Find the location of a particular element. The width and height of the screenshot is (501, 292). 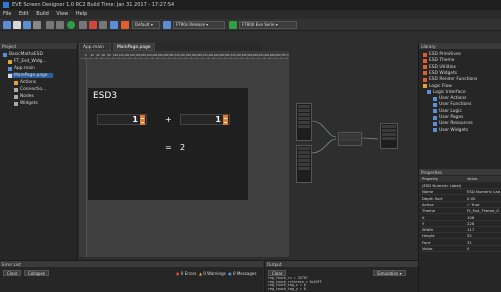

config-combo: Default ▾ is located at coordinates (146, 25).